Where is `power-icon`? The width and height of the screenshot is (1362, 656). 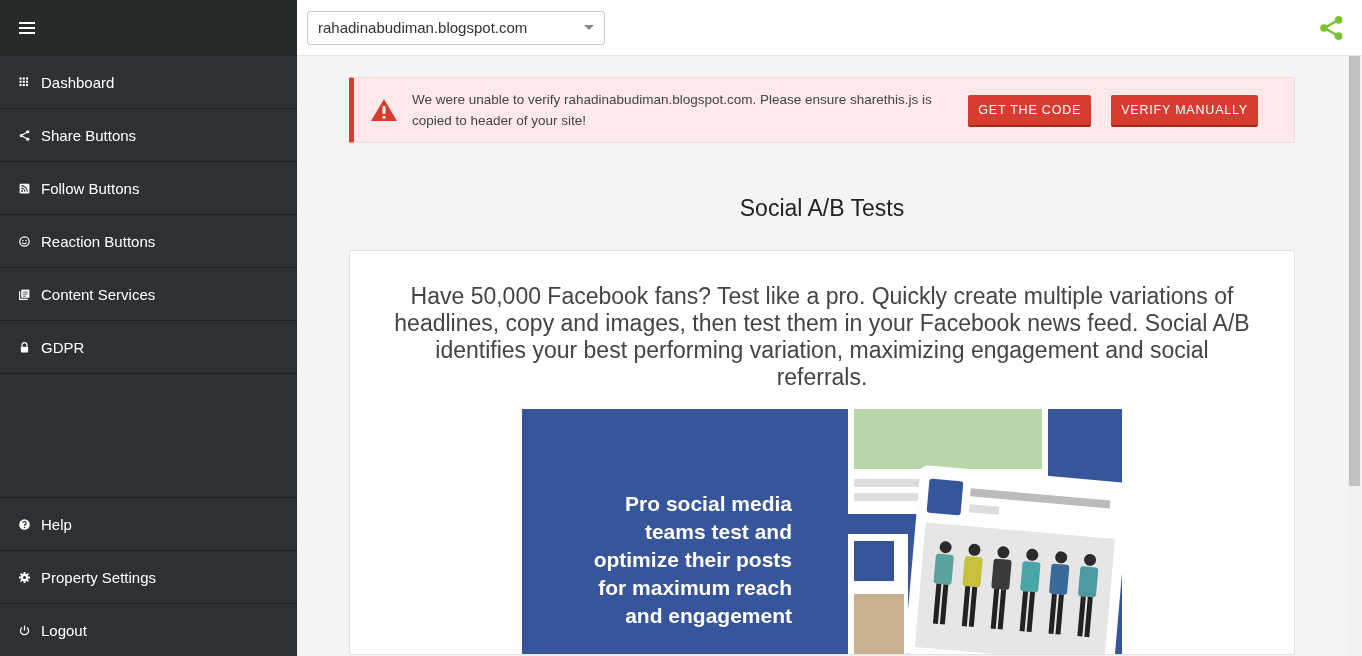 power-icon is located at coordinates (24, 630).